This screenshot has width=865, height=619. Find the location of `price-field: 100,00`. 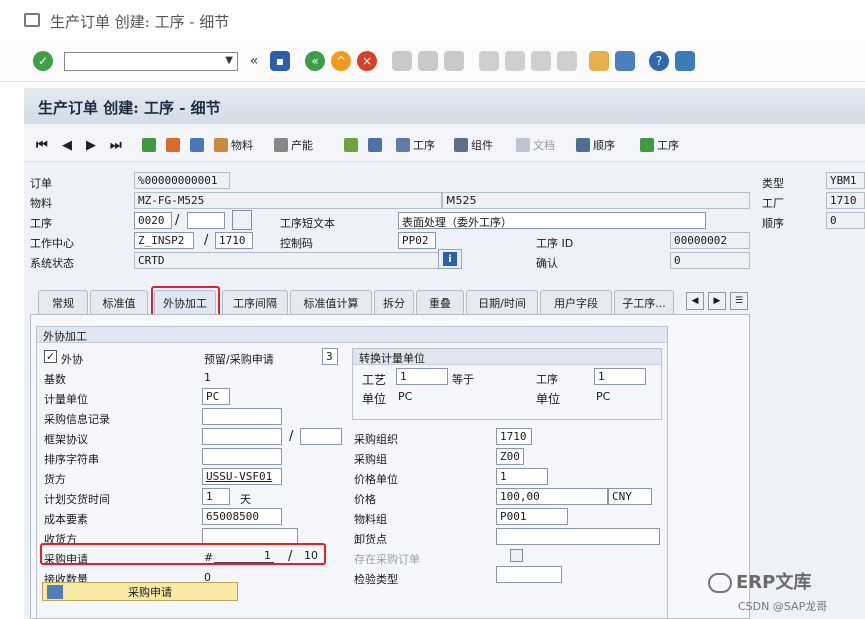

price-field: 100,00 is located at coordinates (552, 496).